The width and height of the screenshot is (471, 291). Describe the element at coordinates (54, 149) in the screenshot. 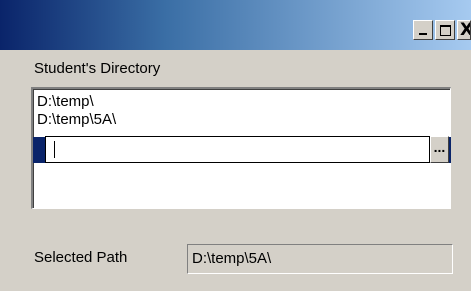

I see `text-caret` at that location.